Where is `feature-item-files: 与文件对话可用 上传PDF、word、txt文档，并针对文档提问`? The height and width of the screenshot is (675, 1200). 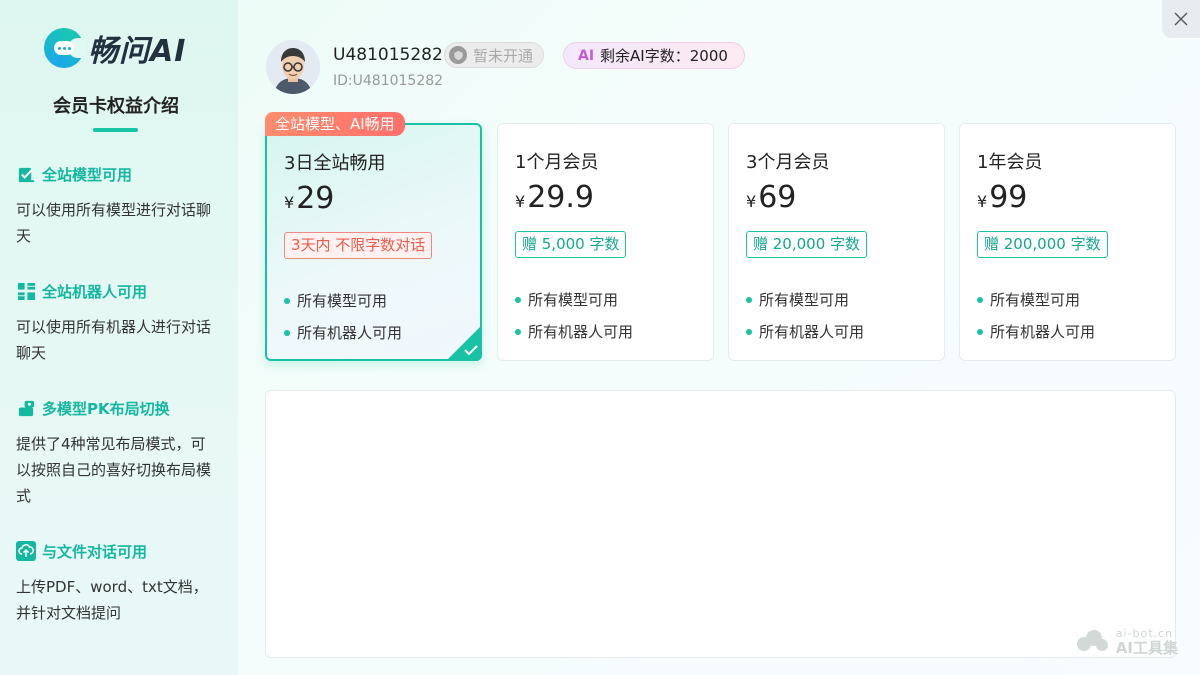
feature-item-files: 与文件对话可用 上传PDF、word、txt文档，并针对文档提问 is located at coordinates (116, 583).